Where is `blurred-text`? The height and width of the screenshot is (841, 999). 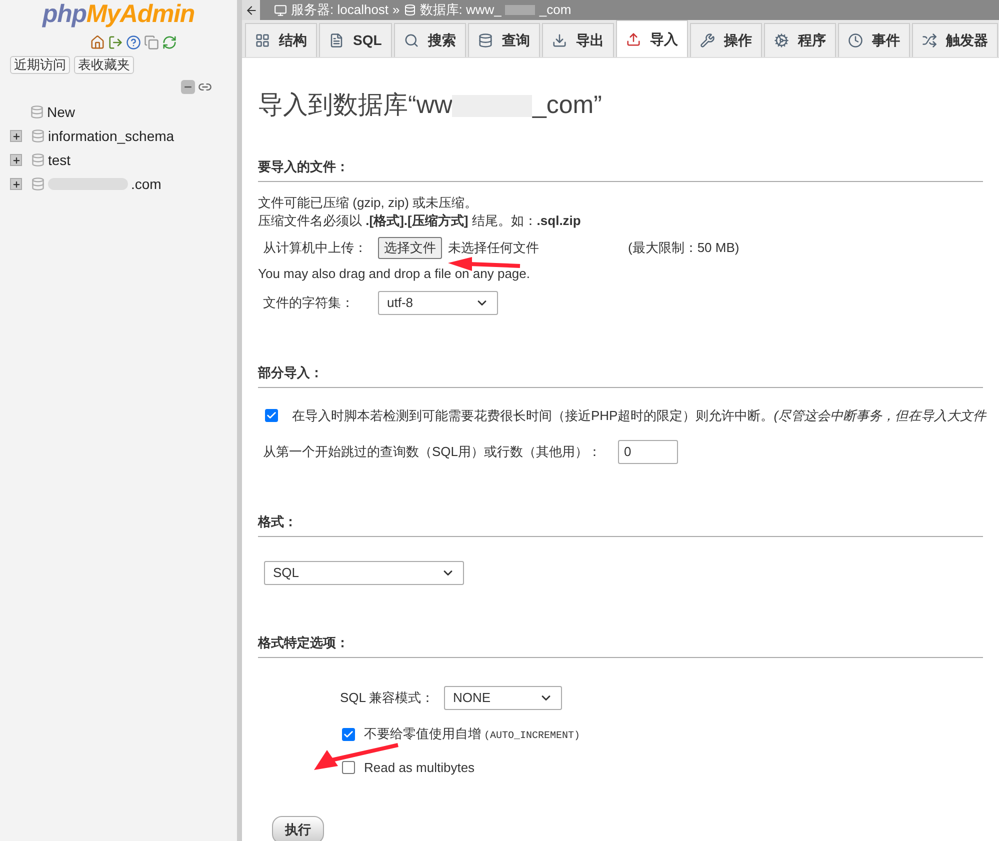 blurred-text is located at coordinates (520, 10).